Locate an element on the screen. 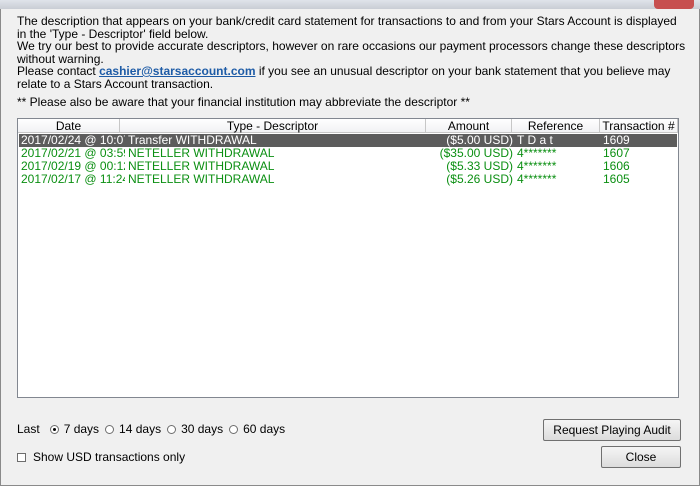  usd-only-option: Show USD transactions only is located at coordinates (101, 457).